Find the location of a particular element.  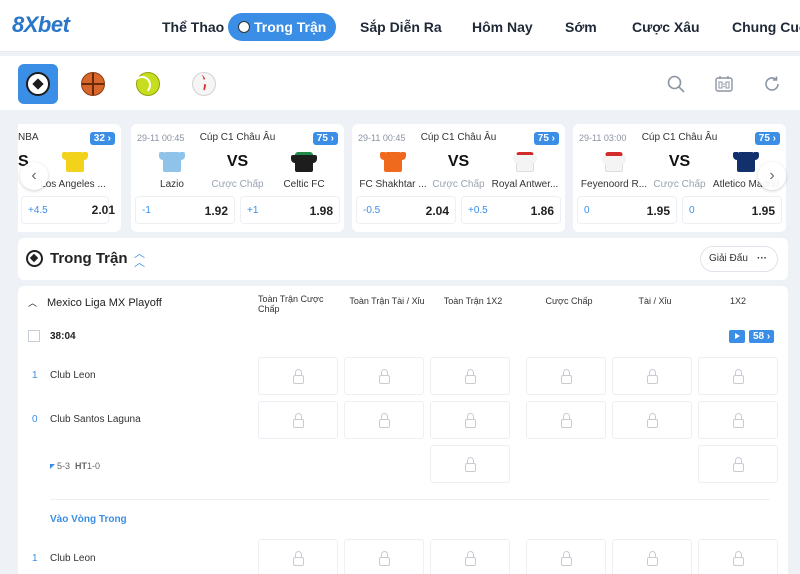

search-icon is located at coordinates (676, 84).